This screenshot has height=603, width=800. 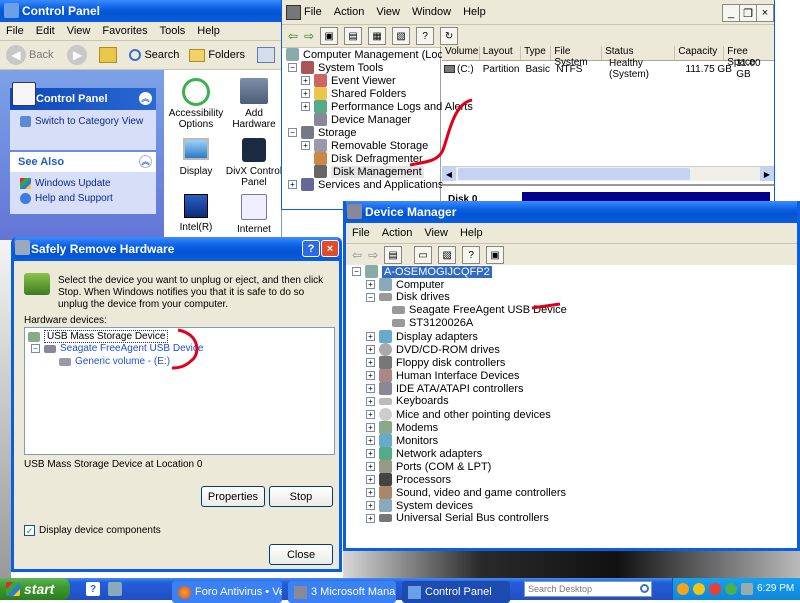 I want to click on cm-tree-services: + Services and Applications, so click(x=365, y=184).